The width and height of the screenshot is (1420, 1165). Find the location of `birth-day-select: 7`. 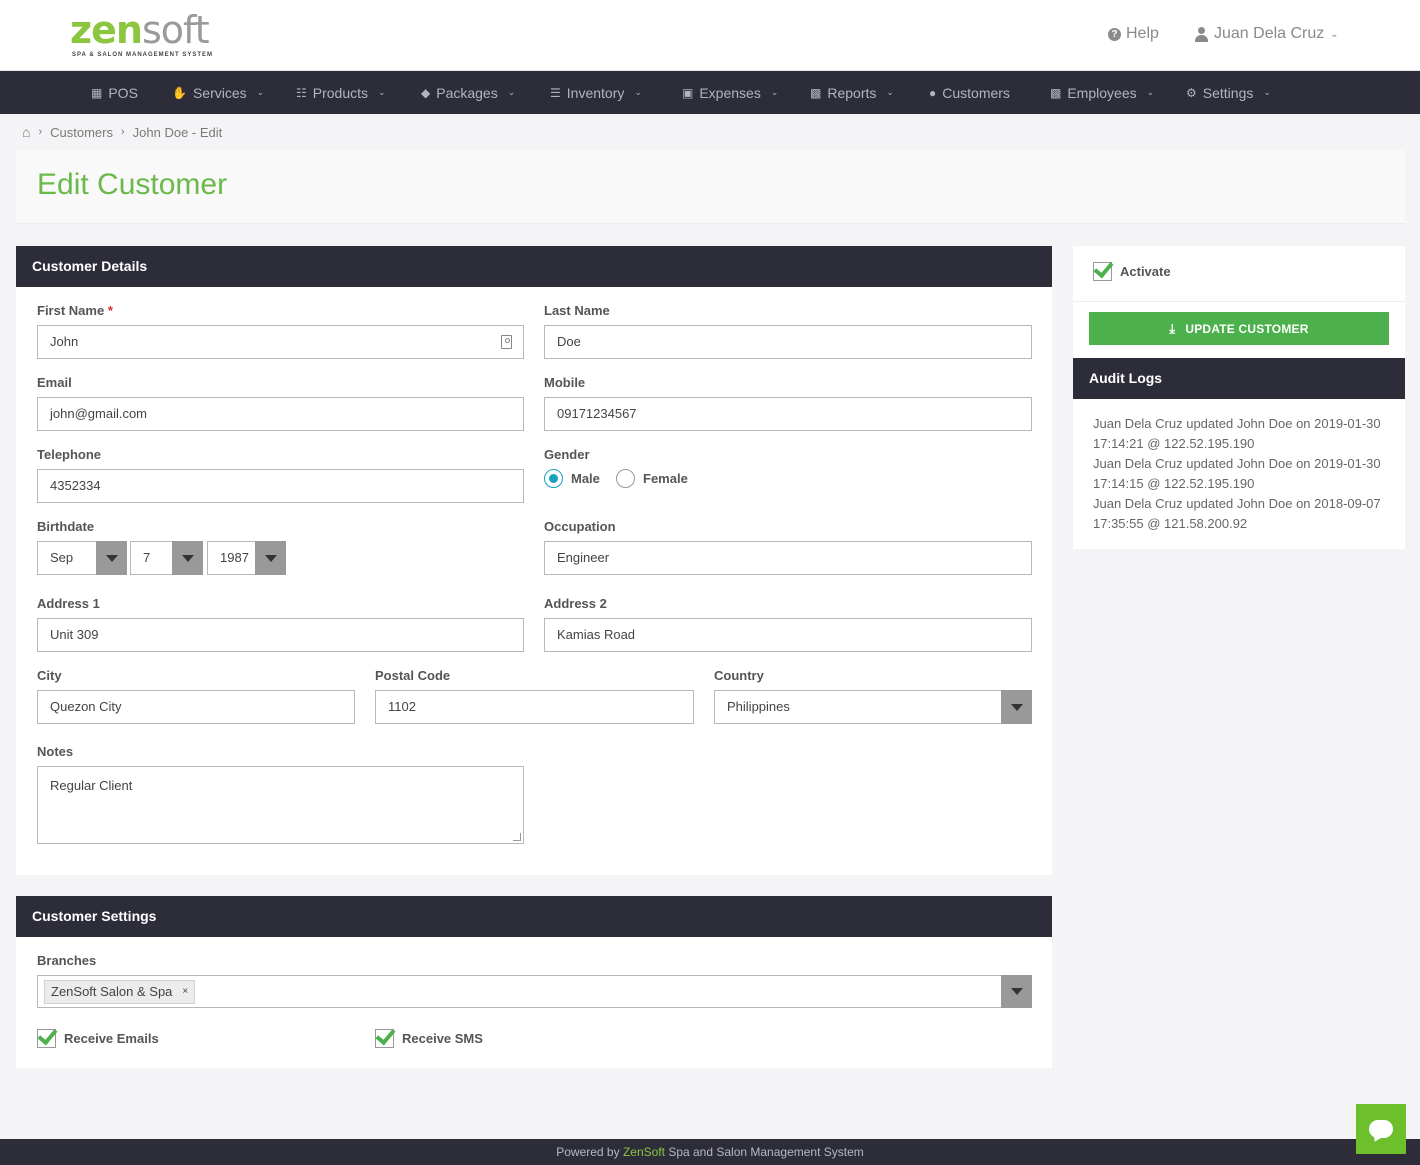

birth-day-select: 7 is located at coordinates (166, 558).